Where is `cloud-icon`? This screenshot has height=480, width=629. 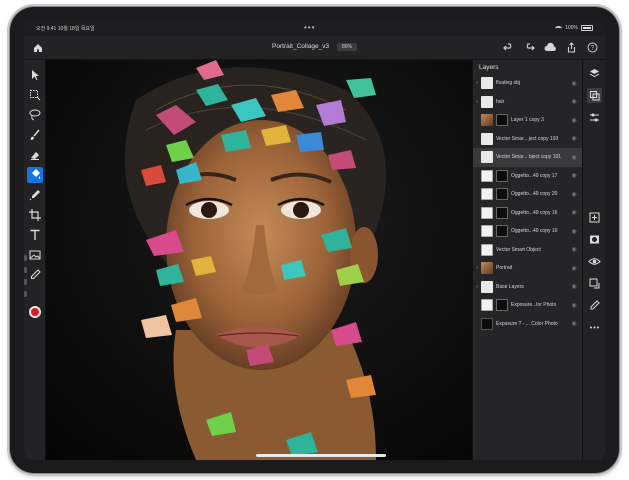 cloud-icon is located at coordinates (550, 47).